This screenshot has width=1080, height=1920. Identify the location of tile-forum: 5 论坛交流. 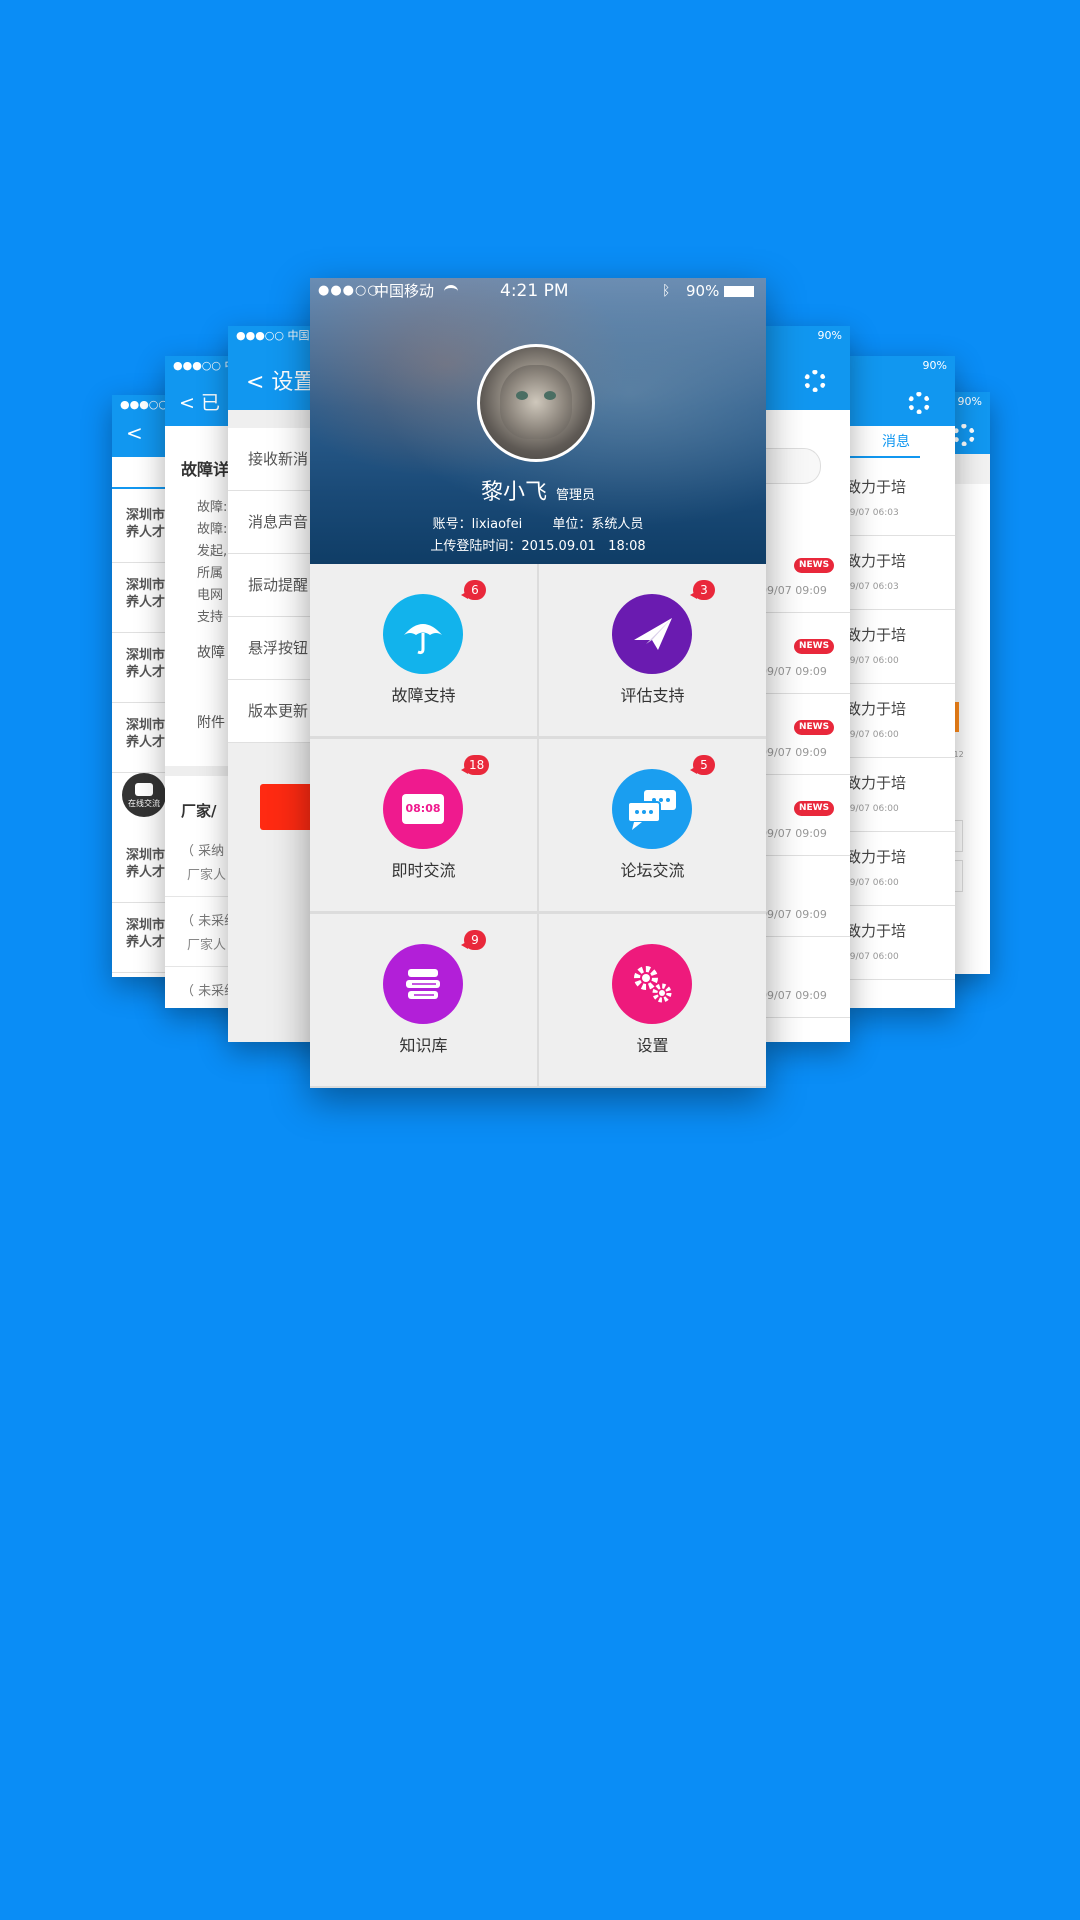
(652, 825).